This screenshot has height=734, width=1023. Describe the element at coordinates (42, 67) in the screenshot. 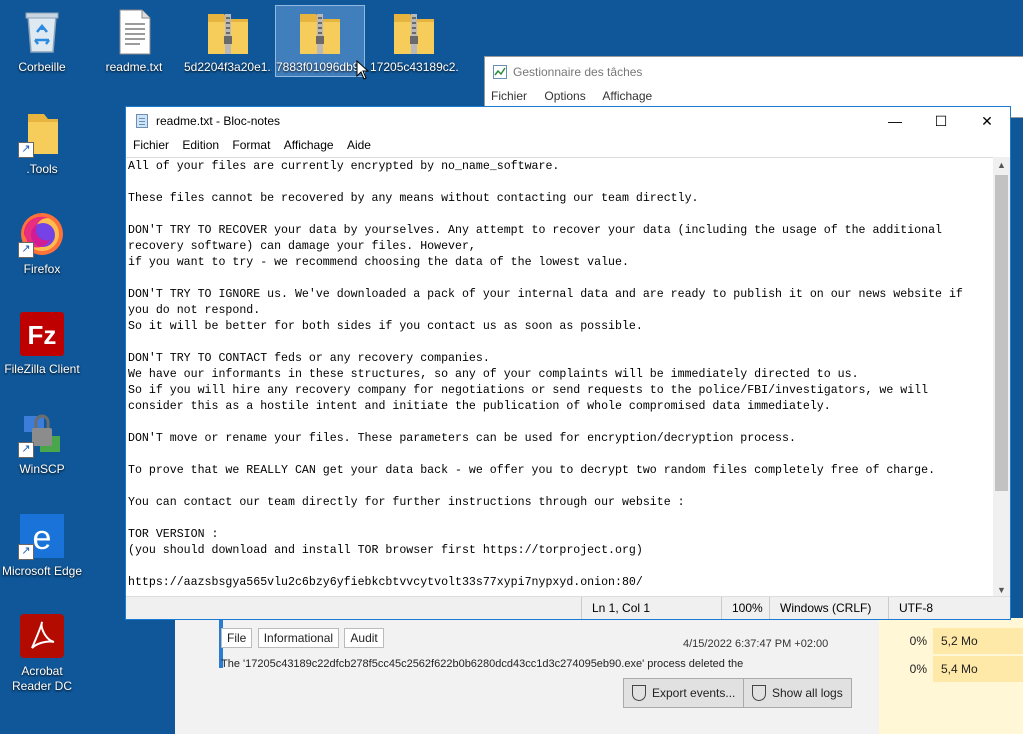

I see `desktop-icon-label: Corbeille` at that location.